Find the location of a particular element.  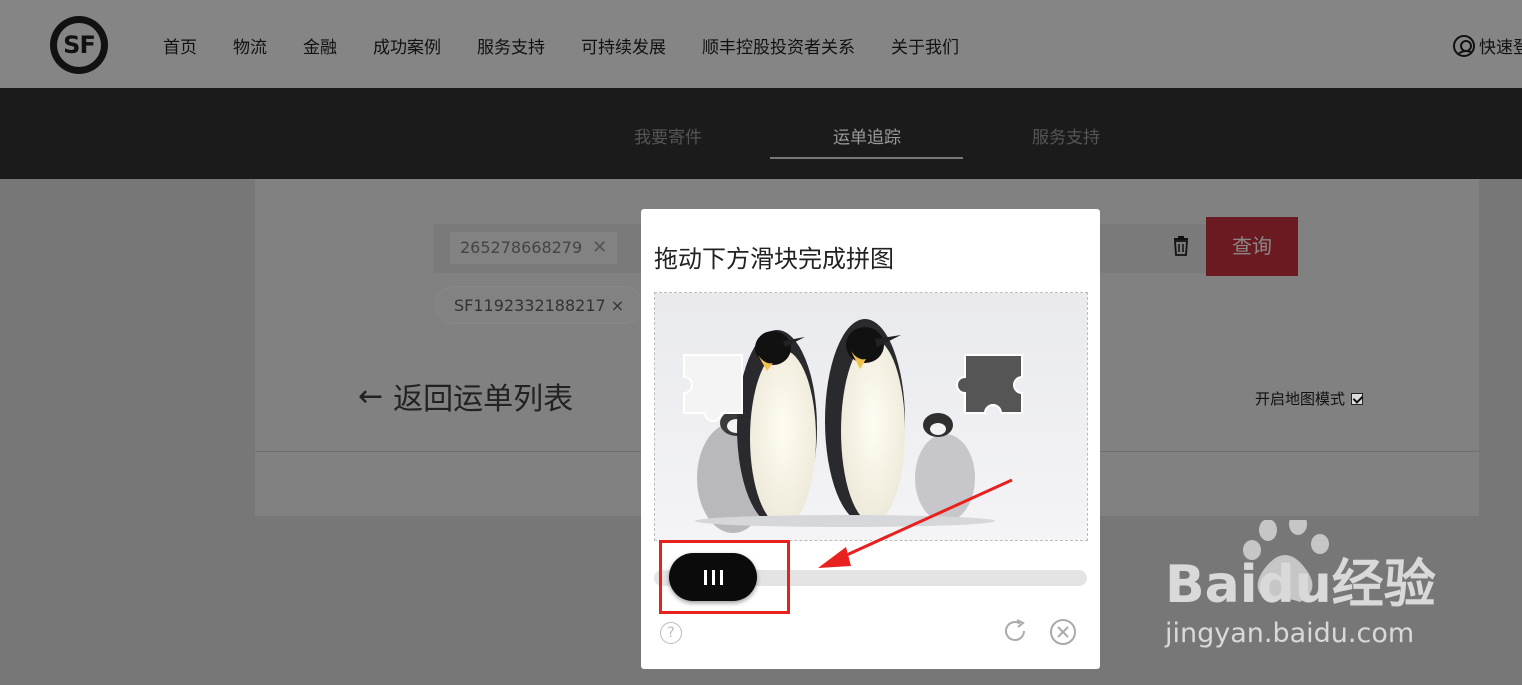

captcha-title: 拖动下方滑块完成拼图 is located at coordinates (774, 259).